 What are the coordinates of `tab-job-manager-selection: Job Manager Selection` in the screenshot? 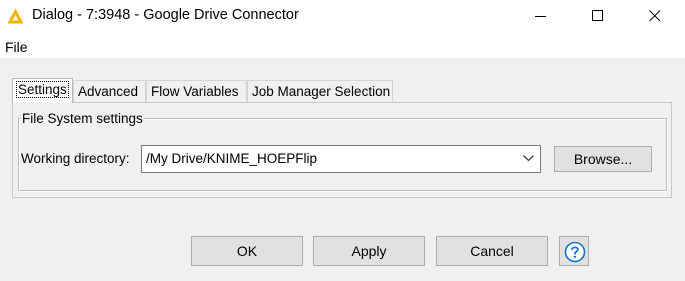 It's located at (320, 91).